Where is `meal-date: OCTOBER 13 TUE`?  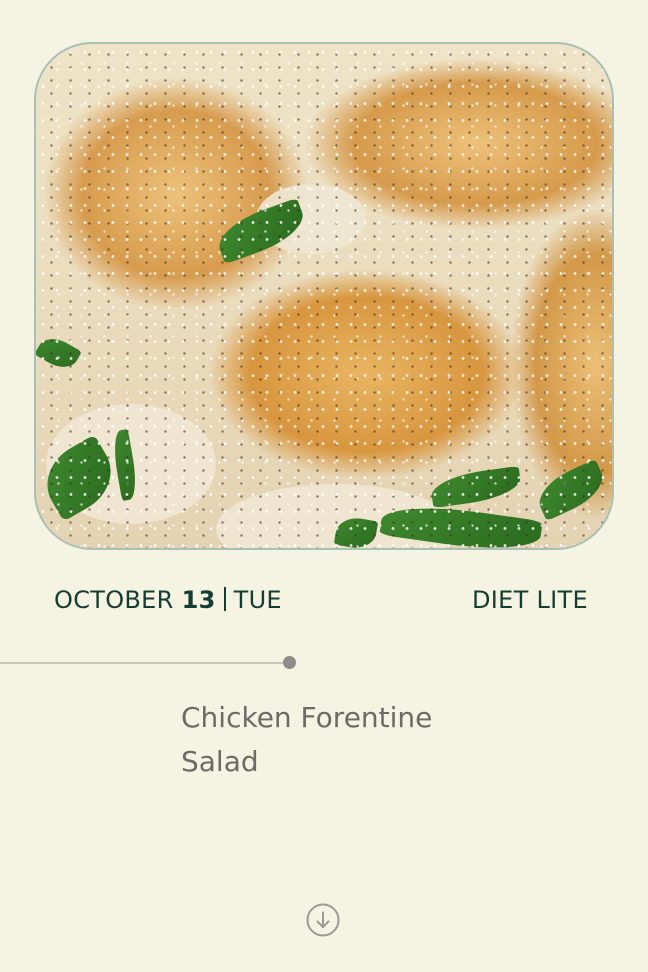 meal-date: OCTOBER 13 TUE is located at coordinates (168, 600).